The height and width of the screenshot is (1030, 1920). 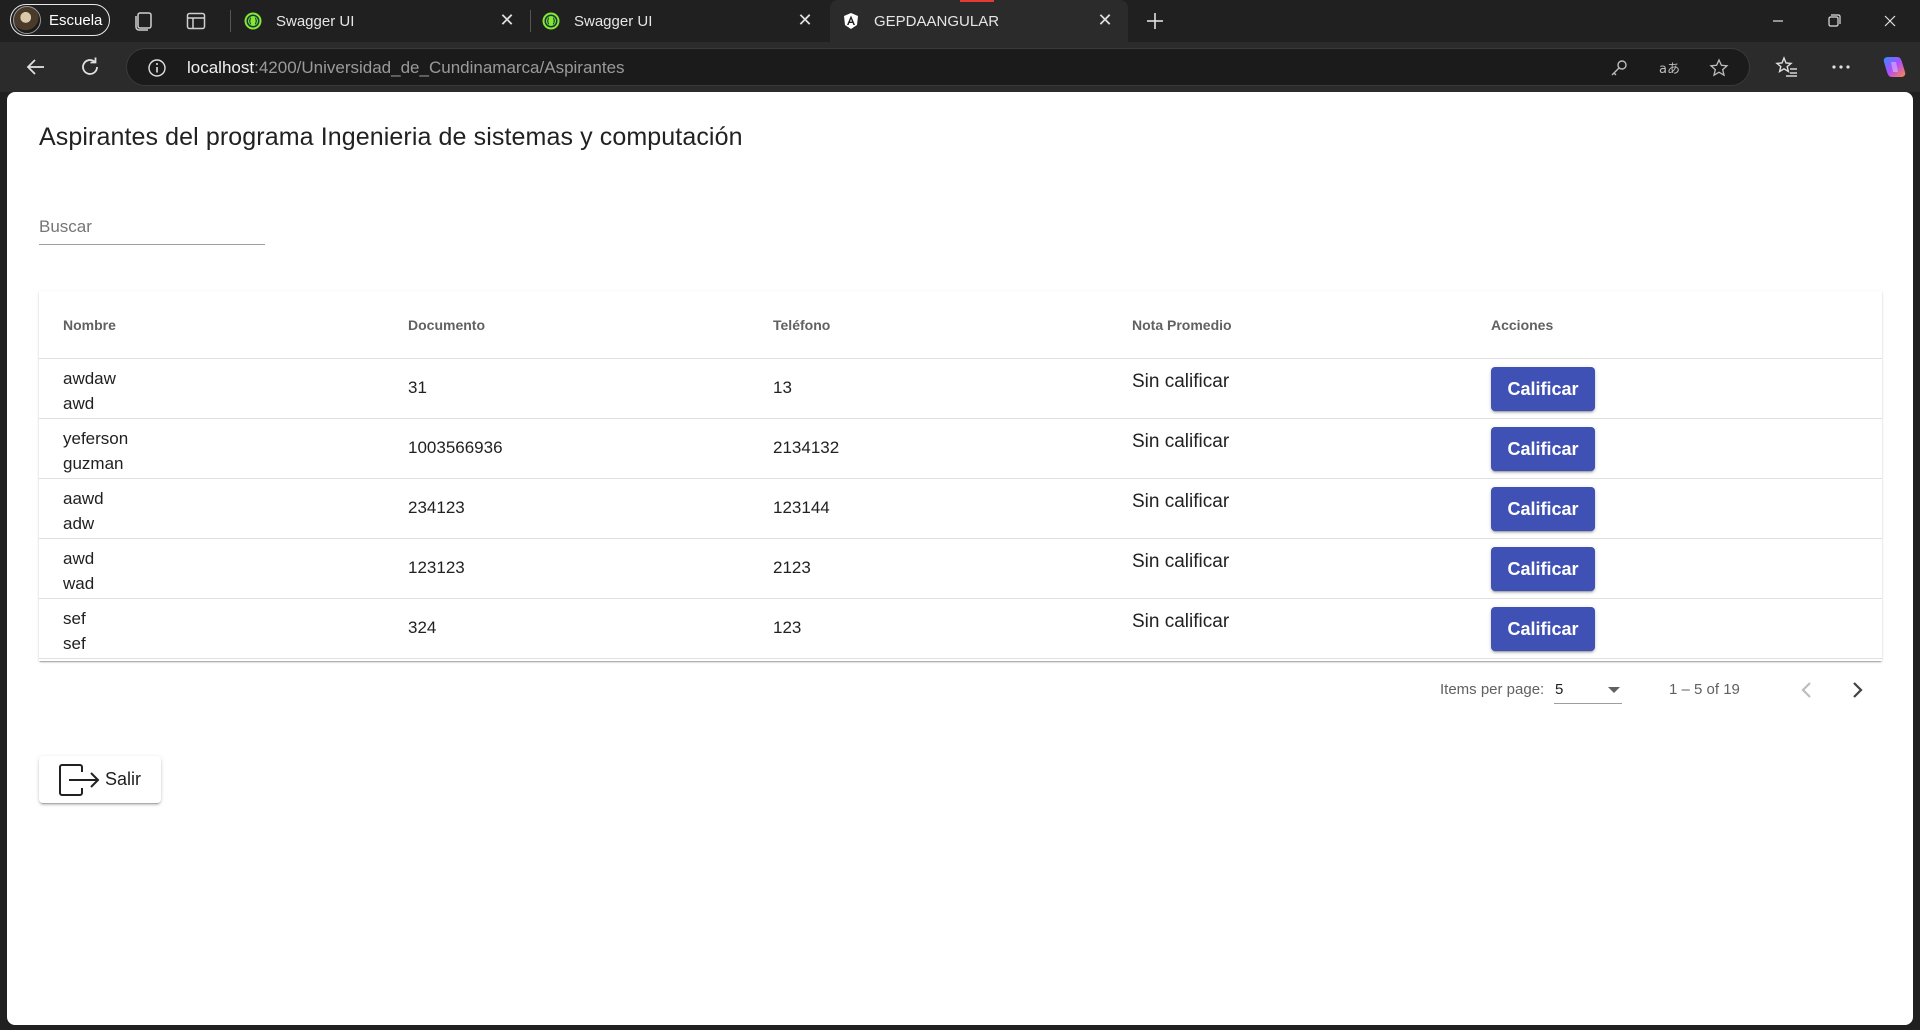 What do you see at coordinates (1492, 689) in the screenshot?
I see `items-per-page-label: Items per page:` at bounding box center [1492, 689].